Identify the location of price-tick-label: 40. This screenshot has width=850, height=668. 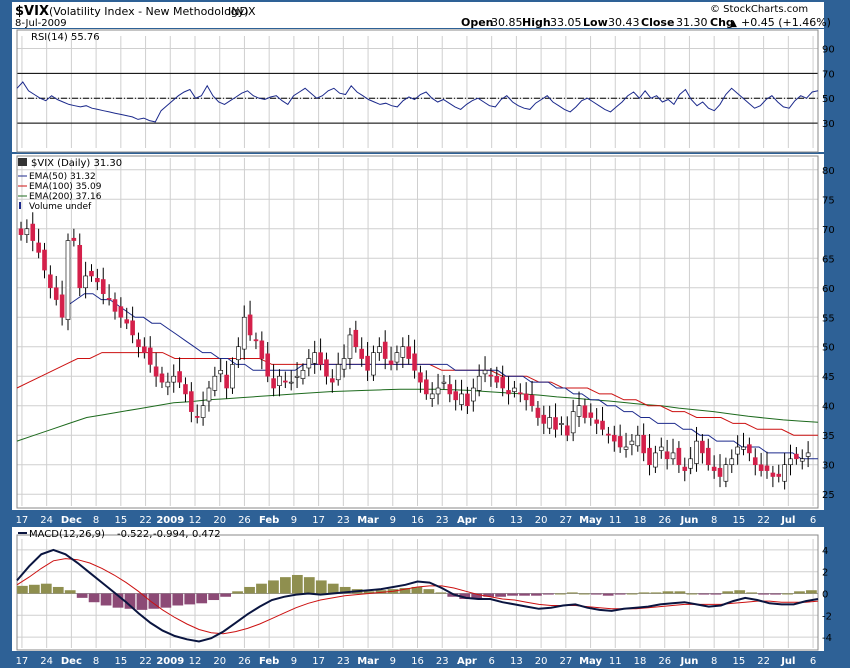
(828, 407).